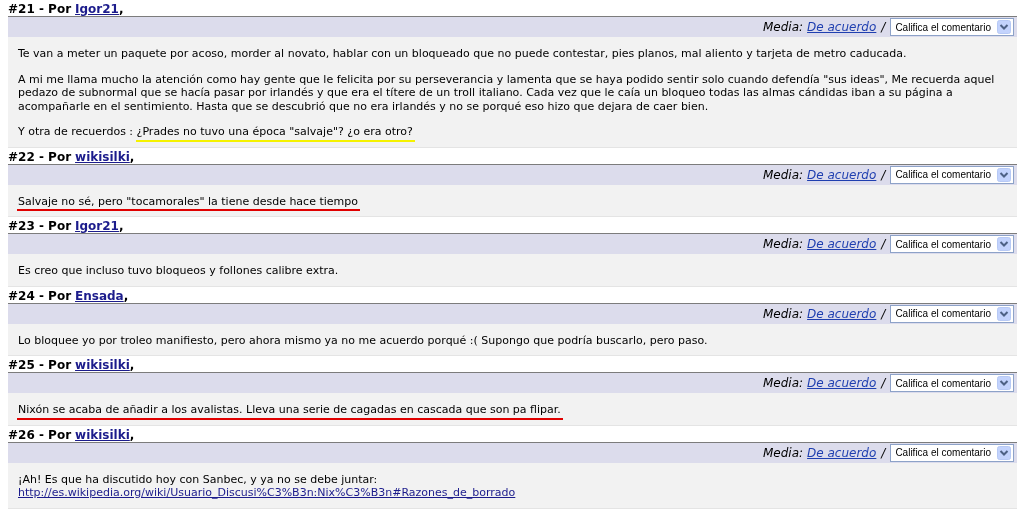 This screenshot has width=1025, height=526. What do you see at coordinates (363, 340) in the screenshot?
I see `comment-text: Lo bloquee yo por troleo manifiesto, pero ahora mismo ya no me acuerdo porqué :( Supongo que podría buscarlo, pero paso.` at bounding box center [363, 340].